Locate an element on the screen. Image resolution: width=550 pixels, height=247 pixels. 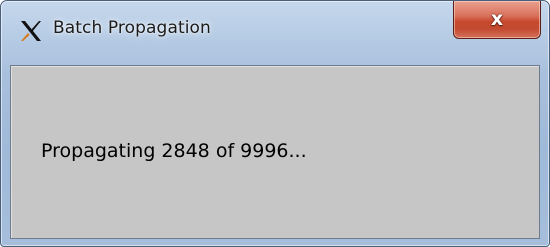
close-button: x is located at coordinates (497, 20).